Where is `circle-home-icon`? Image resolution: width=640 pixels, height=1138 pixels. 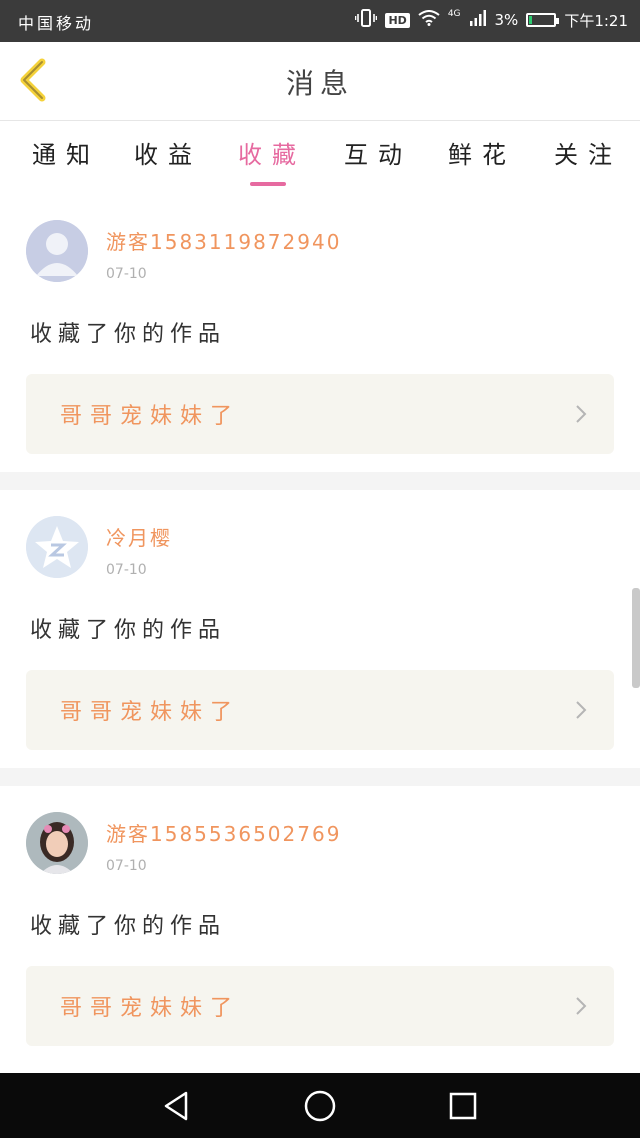
circle-home-icon is located at coordinates (320, 1106).